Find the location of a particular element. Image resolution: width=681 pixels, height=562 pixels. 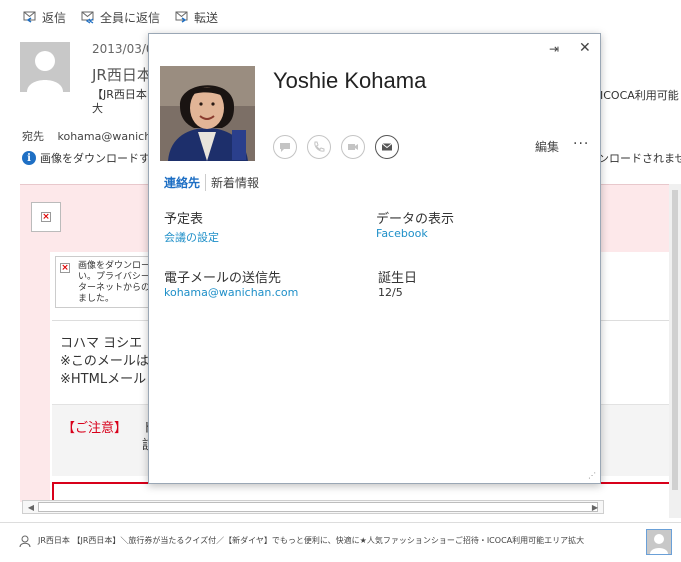

tab-contact: 連絡先 is located at coordinates (184, 182).